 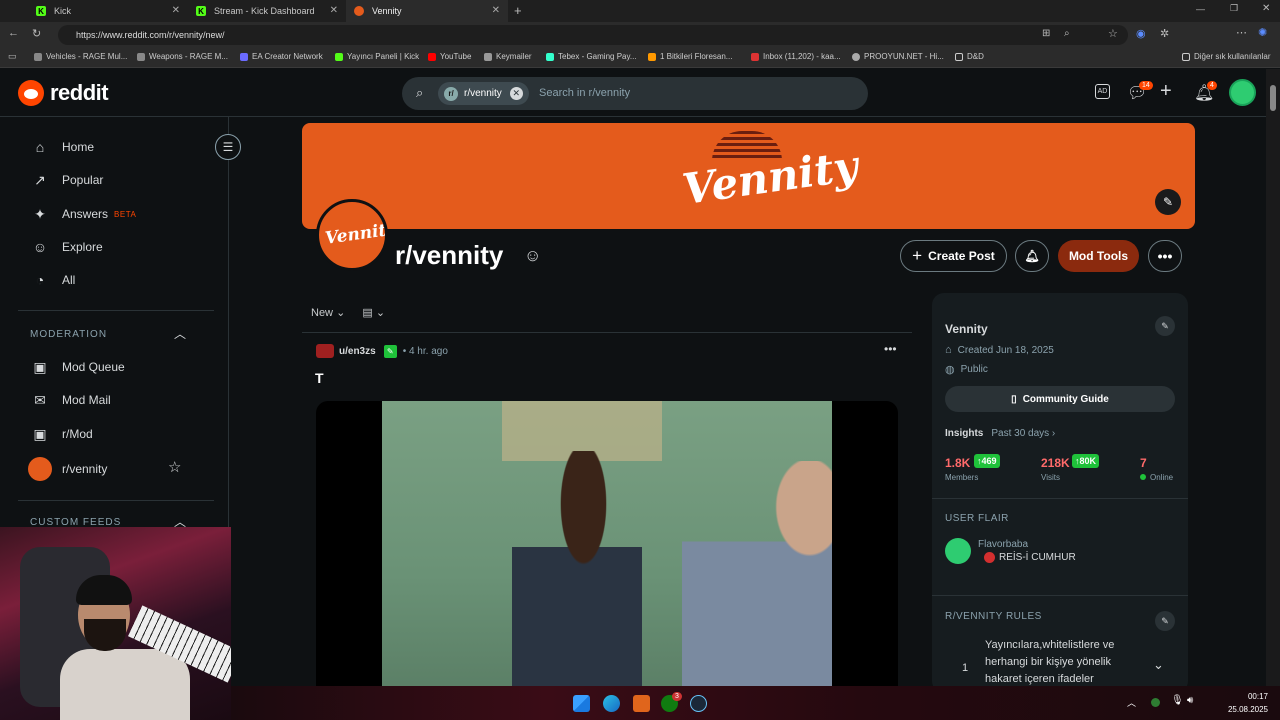 I want to click on clock-time: 00:17, so click(x=1257, y=696).